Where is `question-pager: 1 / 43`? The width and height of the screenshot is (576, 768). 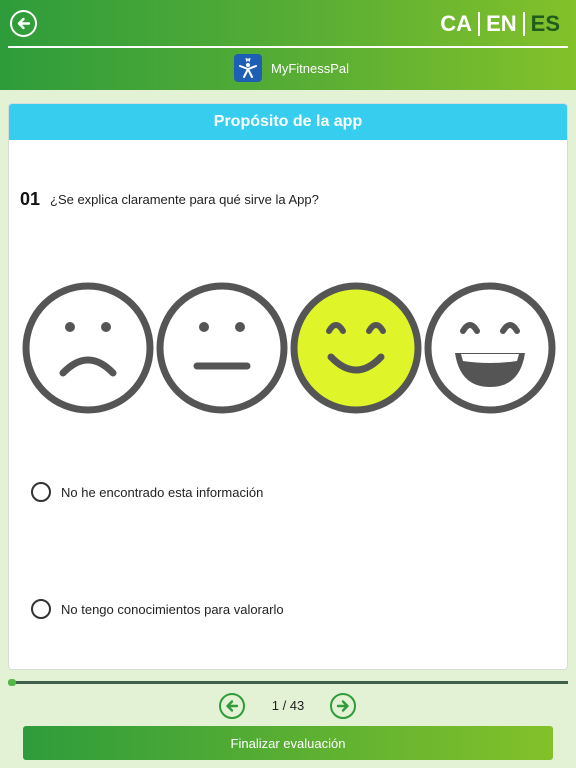 question-pager: 1 / 43 is located at coordinates (288, 706).